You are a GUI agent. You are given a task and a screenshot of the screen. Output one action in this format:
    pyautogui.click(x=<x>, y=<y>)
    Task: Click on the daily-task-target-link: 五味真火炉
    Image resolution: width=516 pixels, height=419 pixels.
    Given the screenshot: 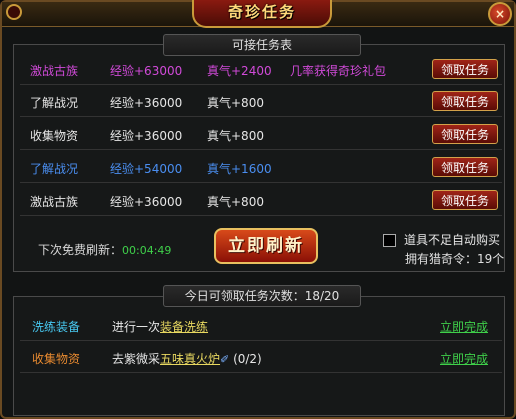 What is the action you would take?
    pyautogui.click(x=190, y=359)
    